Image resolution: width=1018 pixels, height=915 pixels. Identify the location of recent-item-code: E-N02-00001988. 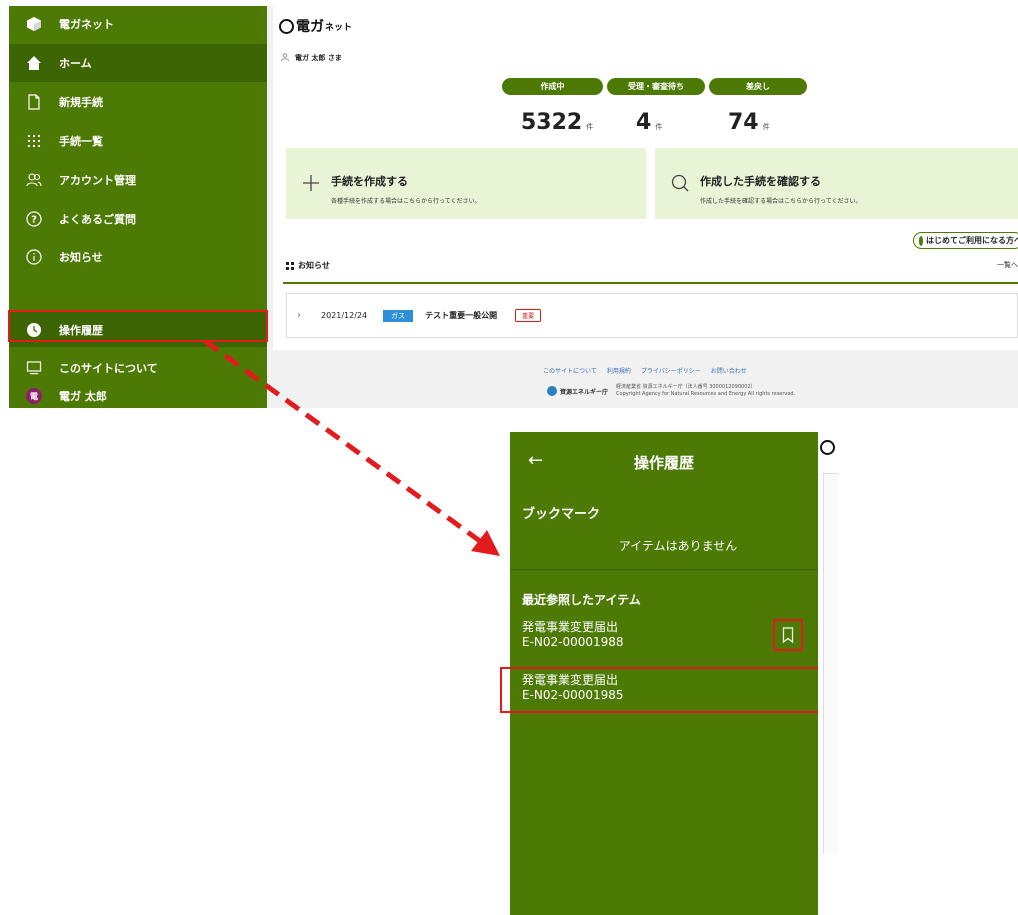
(573, 642).